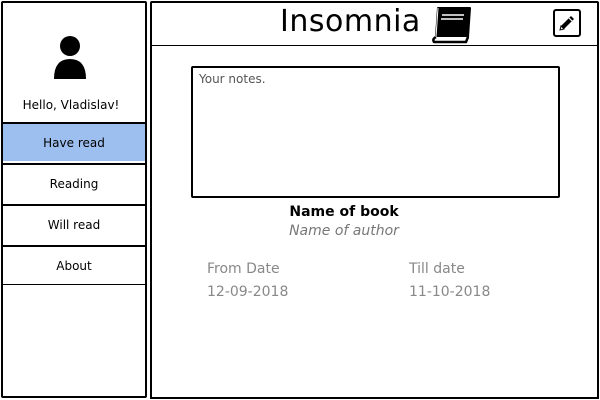  I want to click on sidebar-item-will-read: Will read, so click(74, 223).